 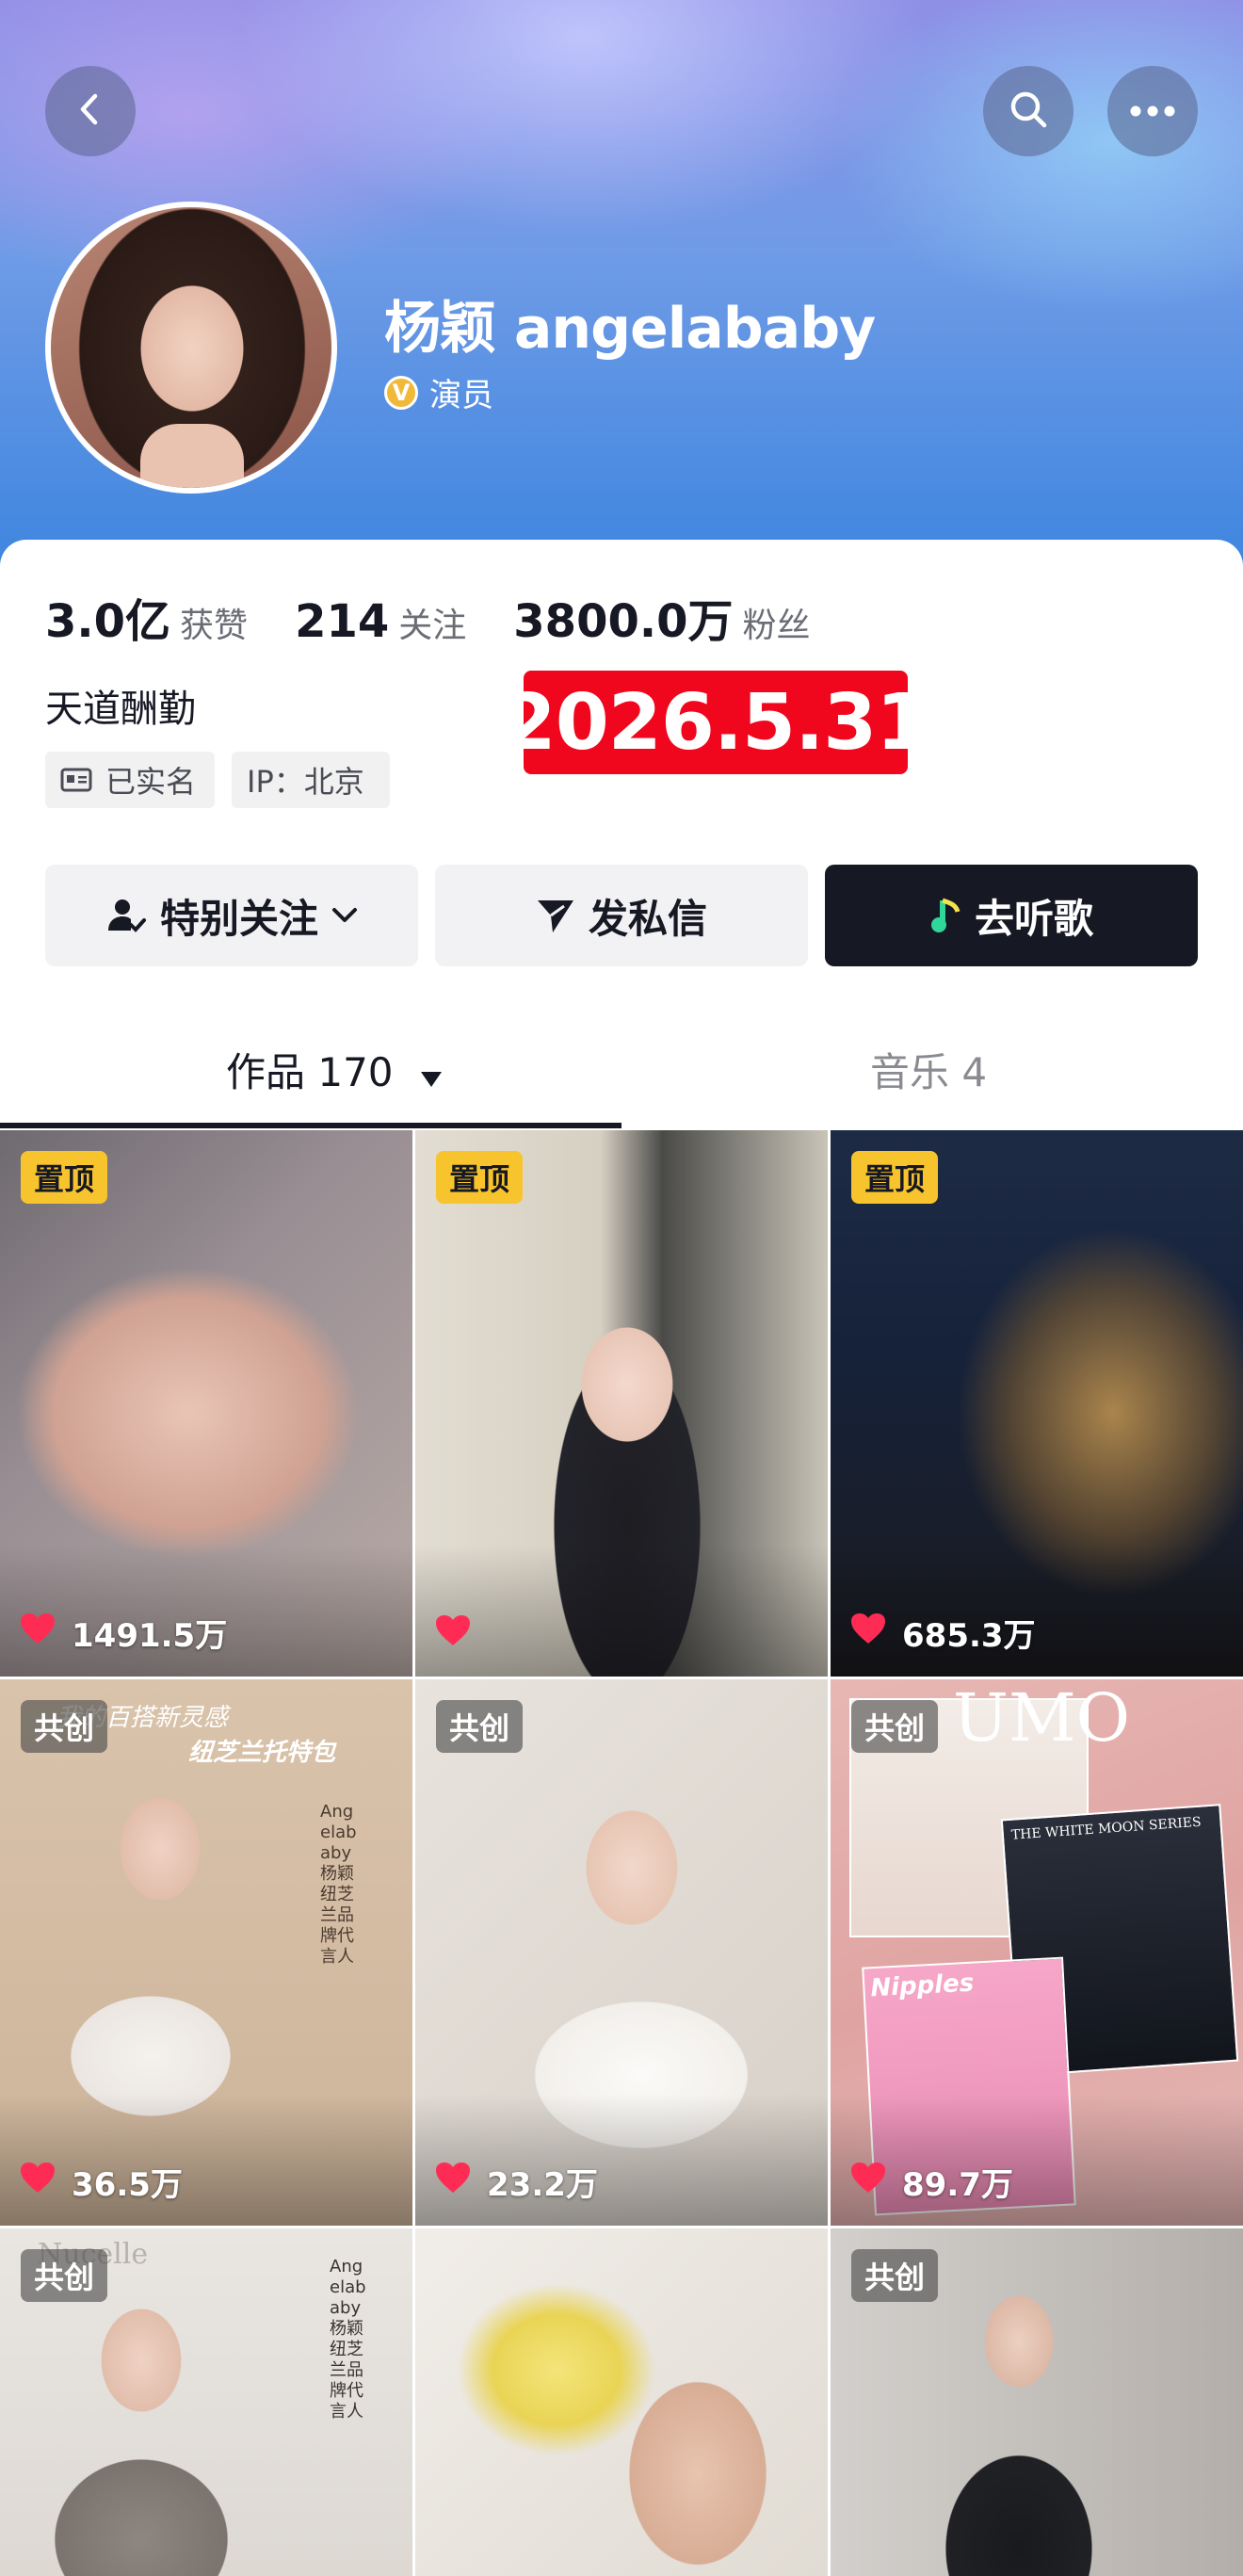 What do you see at coordinates (630, 329) in the screenshot?
I see `profile-name: 杨颖 angelababy` at bounding box center [630, 329].